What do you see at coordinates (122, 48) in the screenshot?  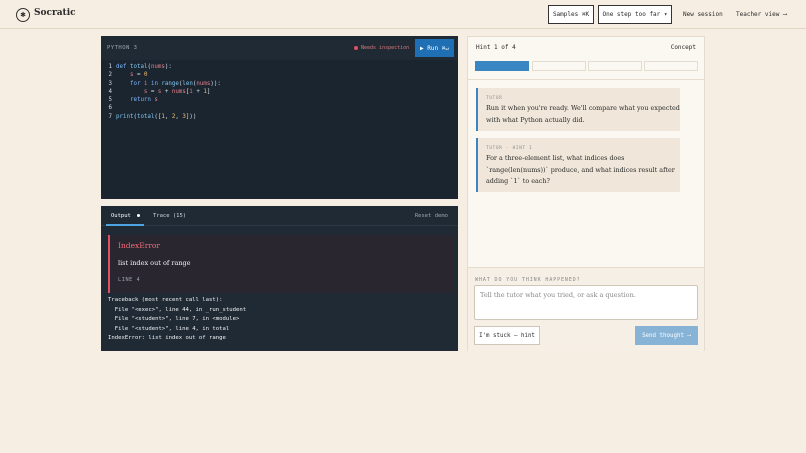 I see `language-label: PYTHON 3` at bounding box center [122, 48].